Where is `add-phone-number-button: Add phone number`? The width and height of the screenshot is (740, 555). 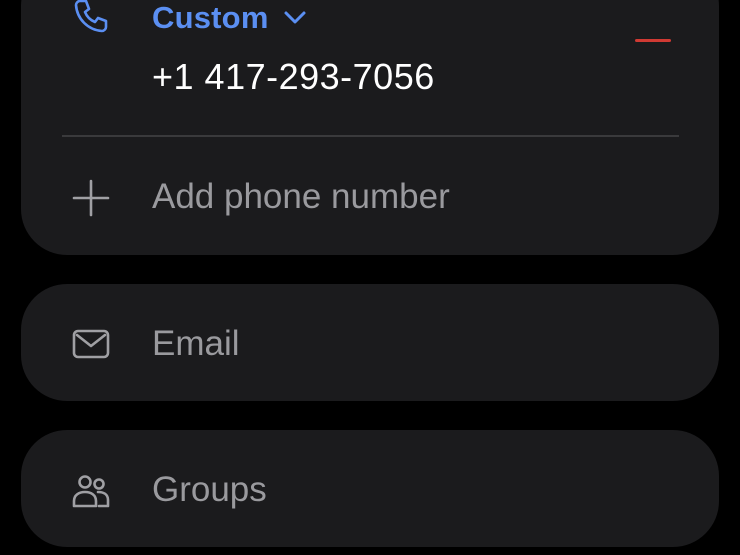
add-phone-number-button: Add phone number is located at coordinates (370, 198).